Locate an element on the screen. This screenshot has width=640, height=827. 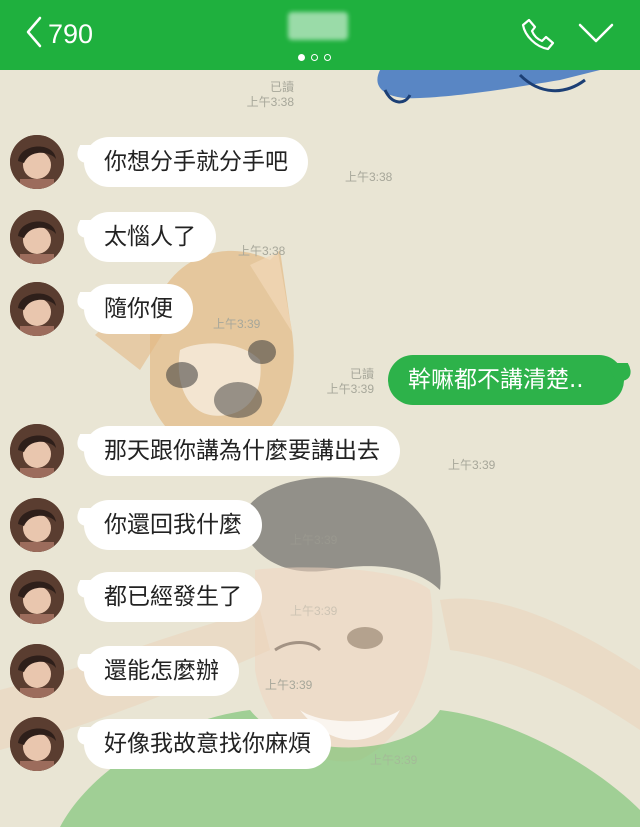
message-bubble: 隨你便 is located at coordinates (138, 309).